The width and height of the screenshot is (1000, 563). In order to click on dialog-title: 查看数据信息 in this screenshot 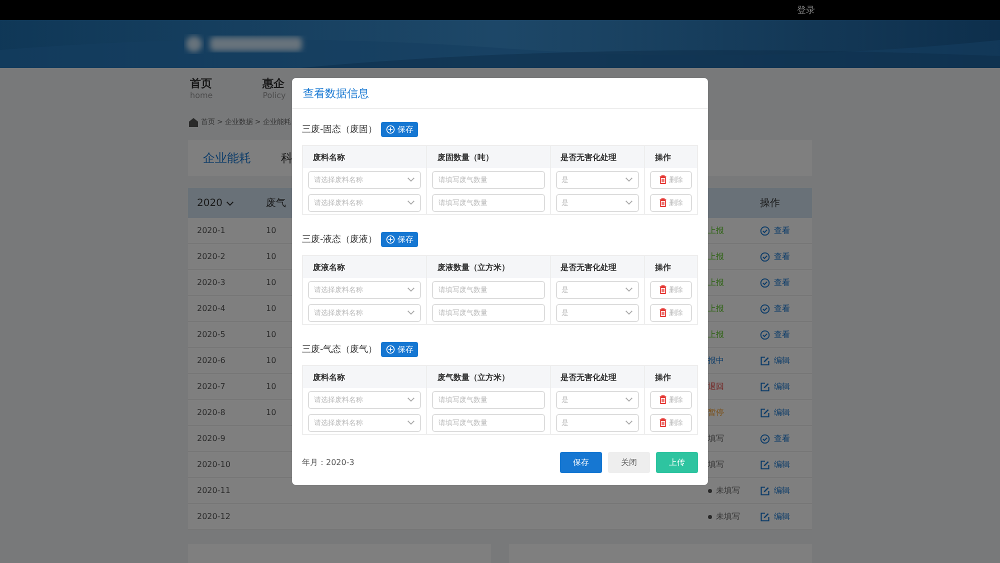, I will do `click(336, 93)`.